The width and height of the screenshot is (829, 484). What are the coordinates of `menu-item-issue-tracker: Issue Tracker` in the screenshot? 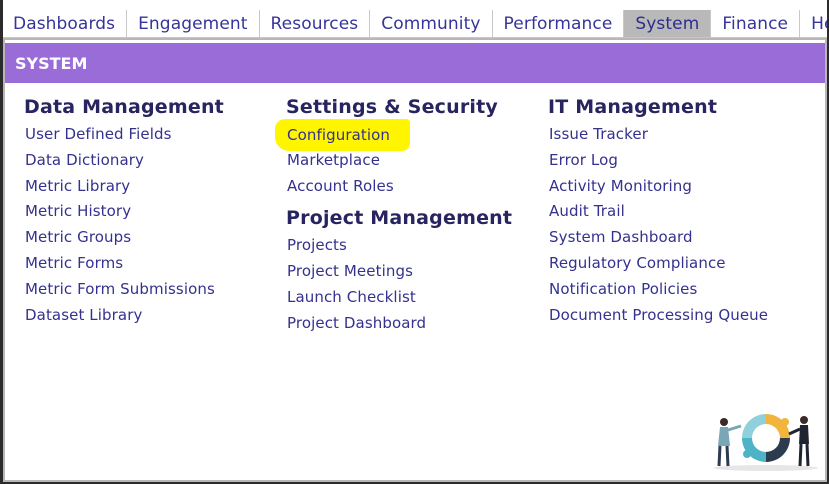 It's located at (658, 135).